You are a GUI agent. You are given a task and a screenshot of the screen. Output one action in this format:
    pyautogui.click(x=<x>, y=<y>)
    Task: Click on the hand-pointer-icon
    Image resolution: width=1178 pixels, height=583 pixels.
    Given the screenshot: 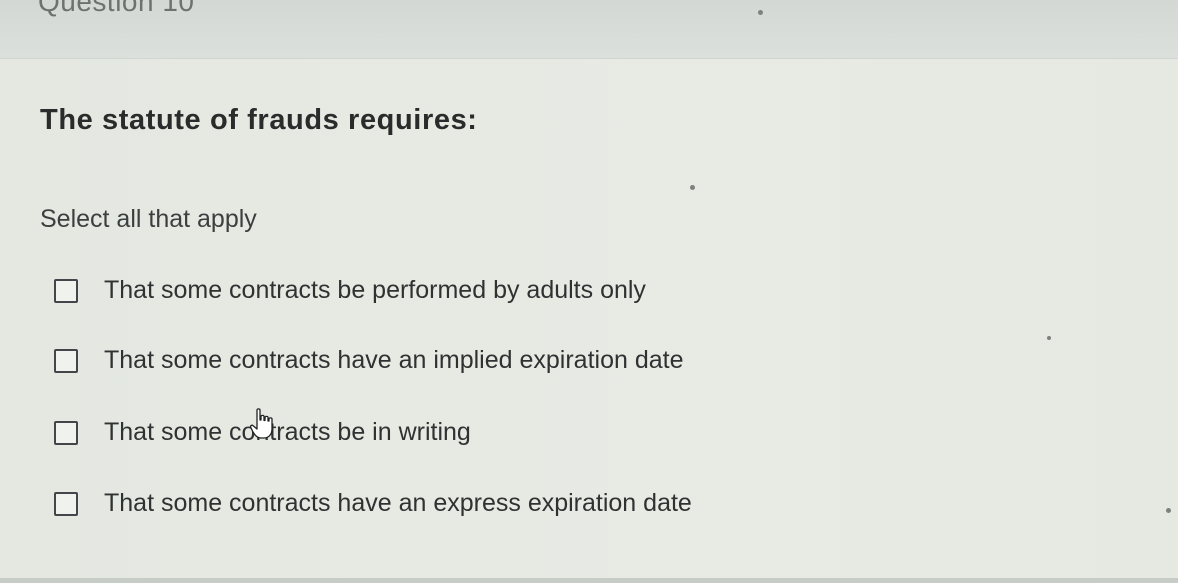 What is the action you would take?
    pyautogui.click(x=261, y=423)
    